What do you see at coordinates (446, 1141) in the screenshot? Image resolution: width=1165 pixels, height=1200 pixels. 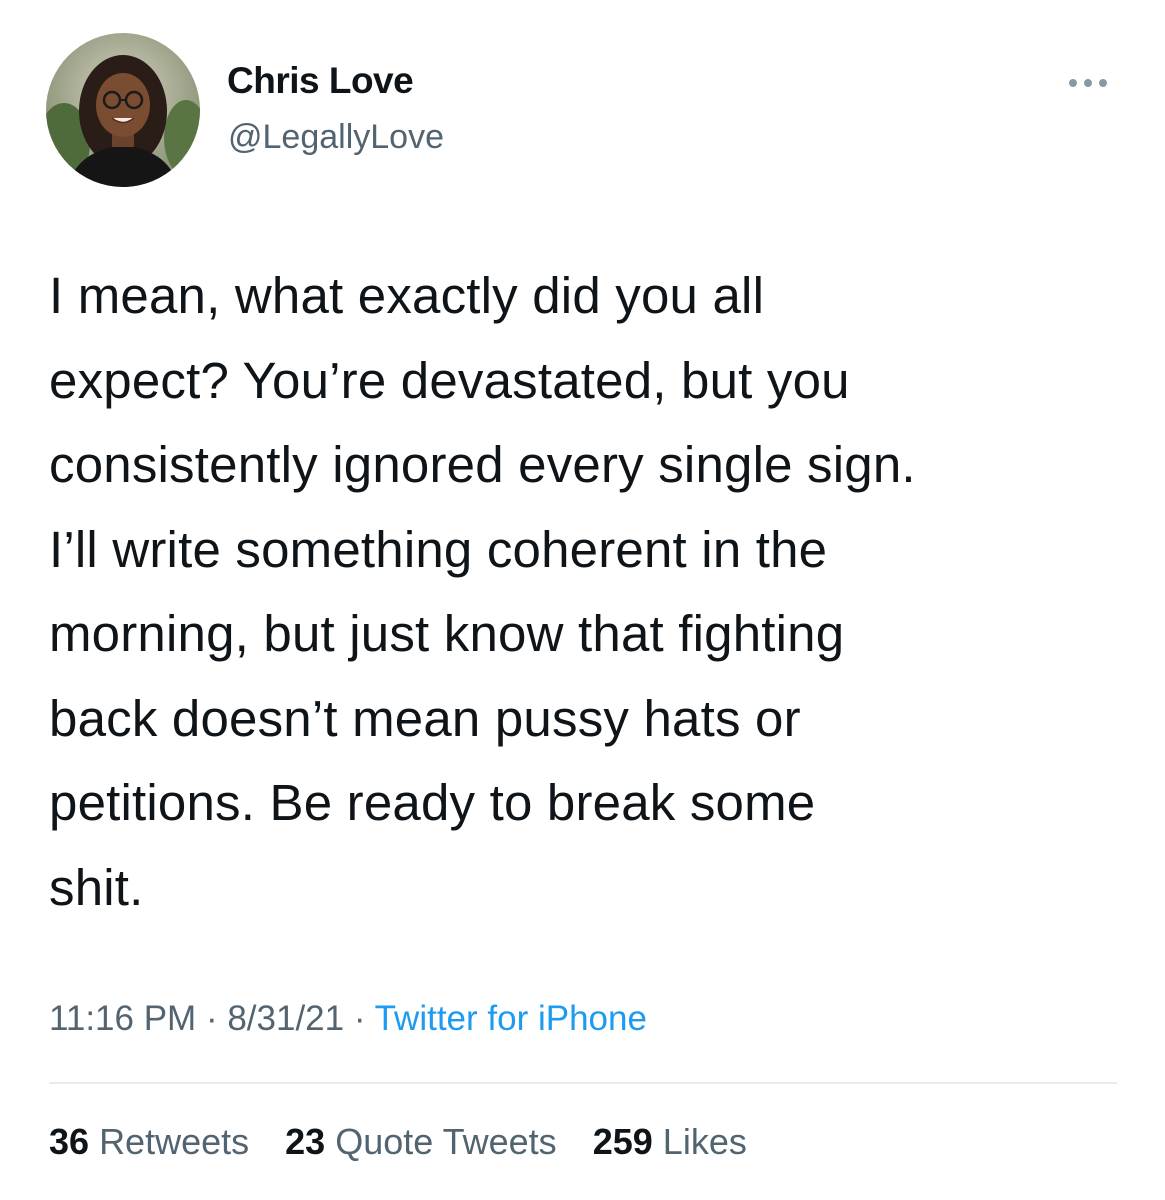 I see `quote-tweets-label: Quote Tweets` at bounding box center [446, 1141].